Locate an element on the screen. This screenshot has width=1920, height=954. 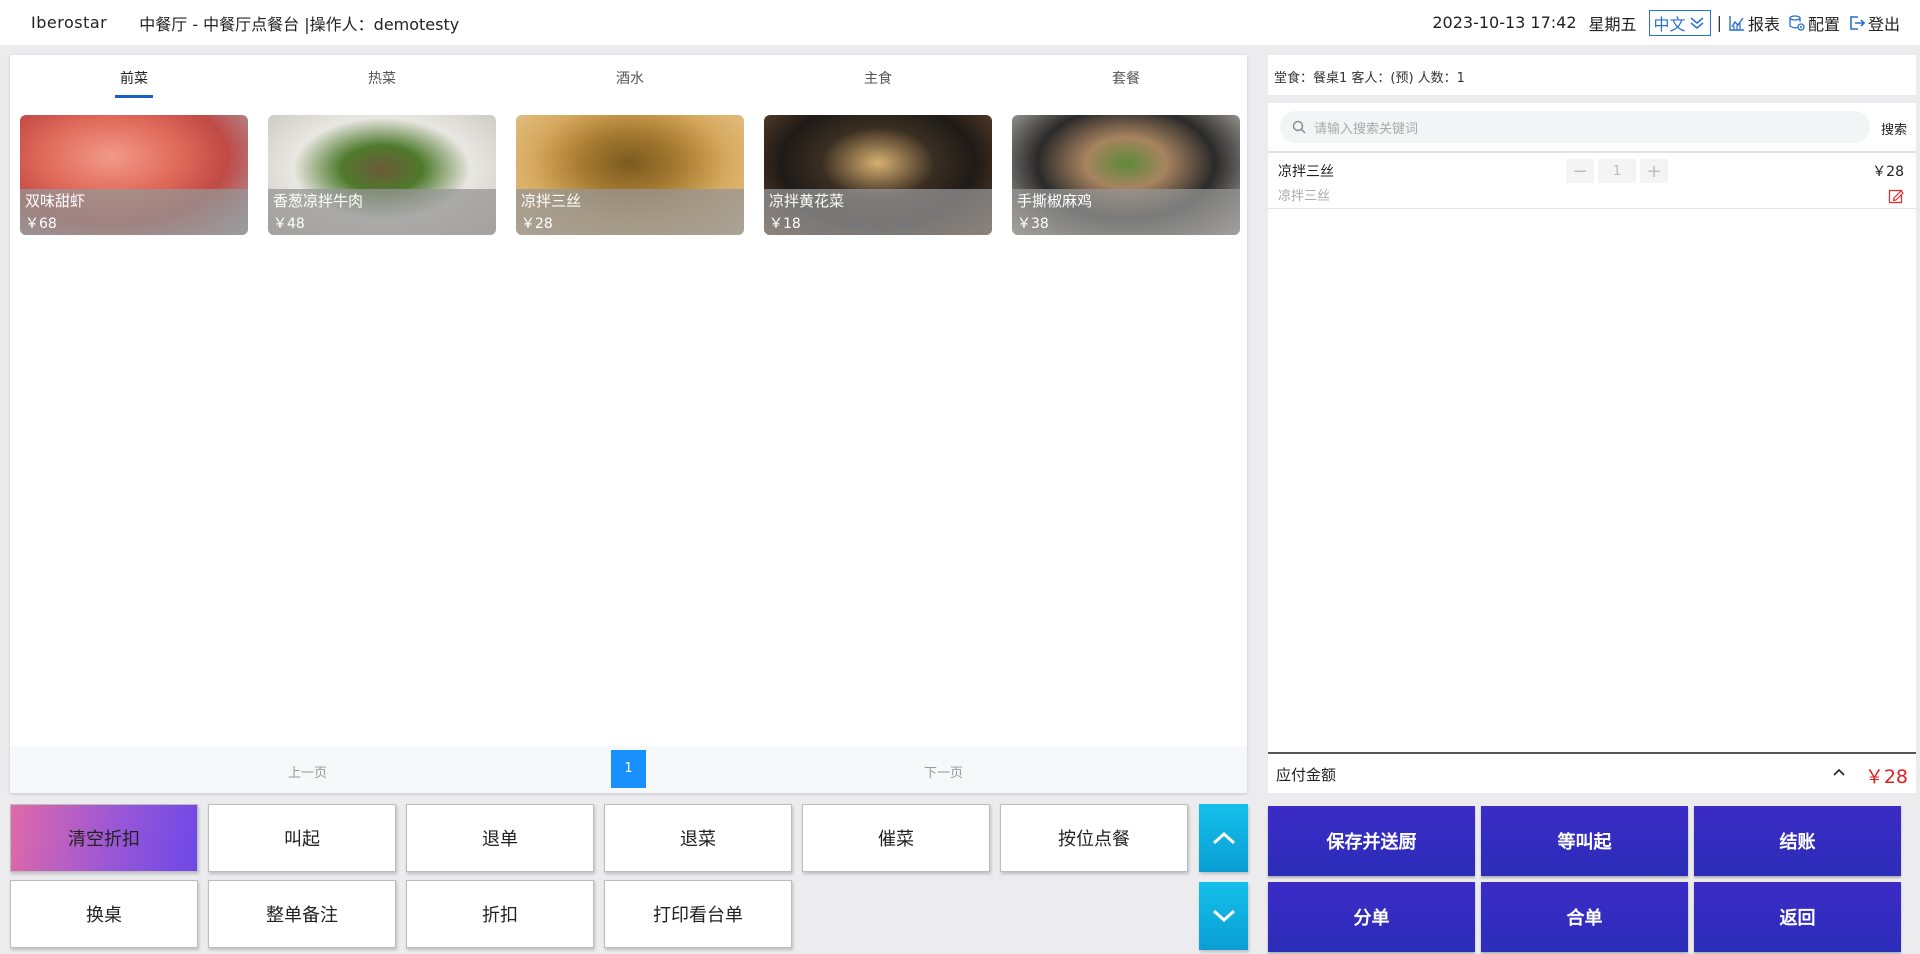
edit-icon is located at coordinates (1896, 196).